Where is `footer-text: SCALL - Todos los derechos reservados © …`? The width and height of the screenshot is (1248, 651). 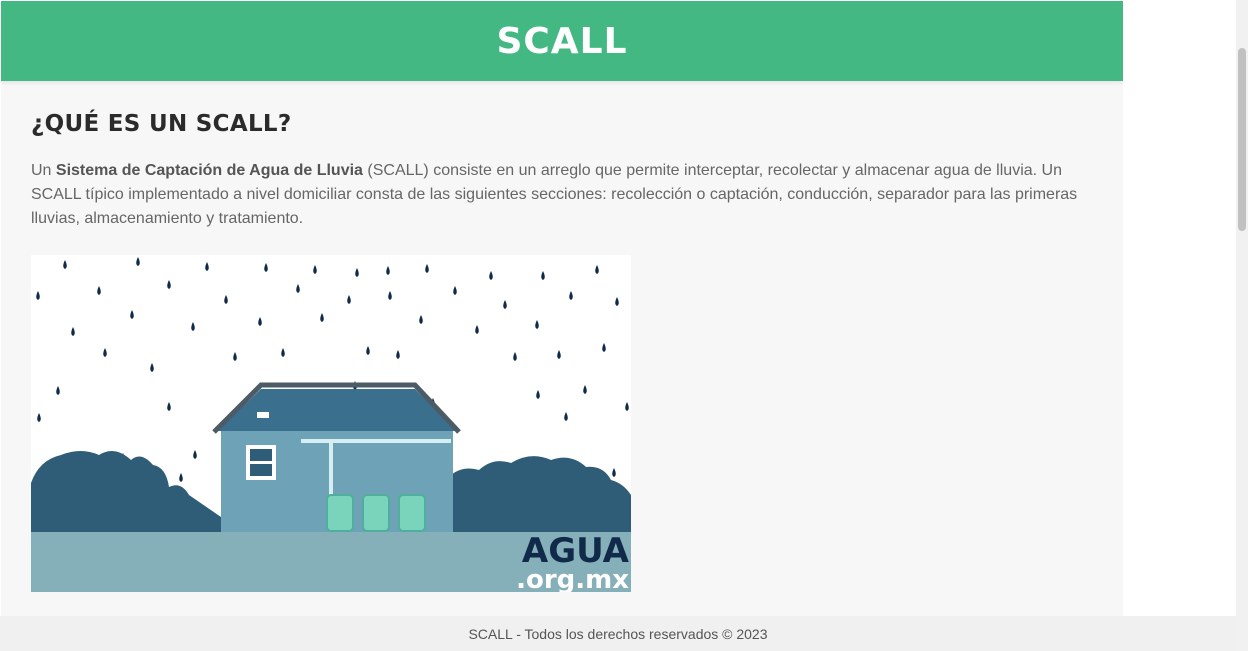
footer-text: SCALL - Todos los derechos reservados © … is located at coordinates (618, 633).